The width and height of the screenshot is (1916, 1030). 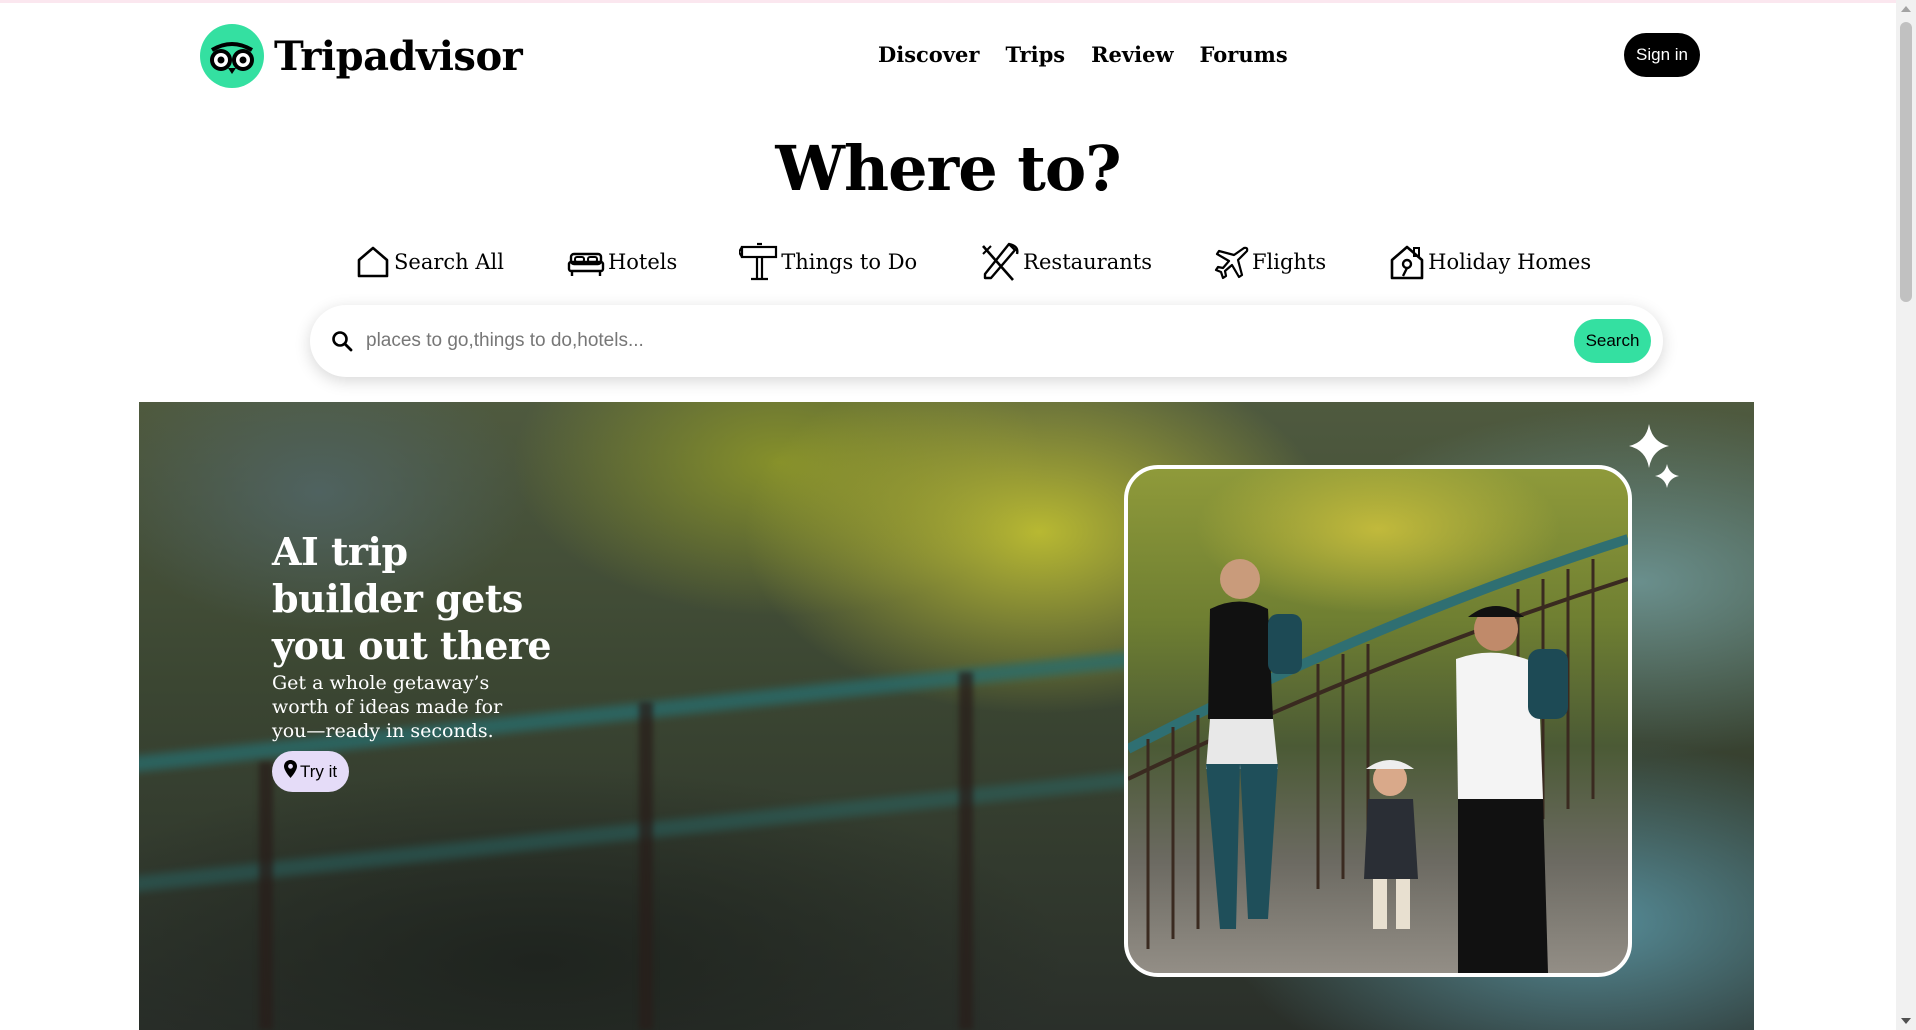 I want to click on tab-things-to-do: Things to Do, so click(x=828, y=262).